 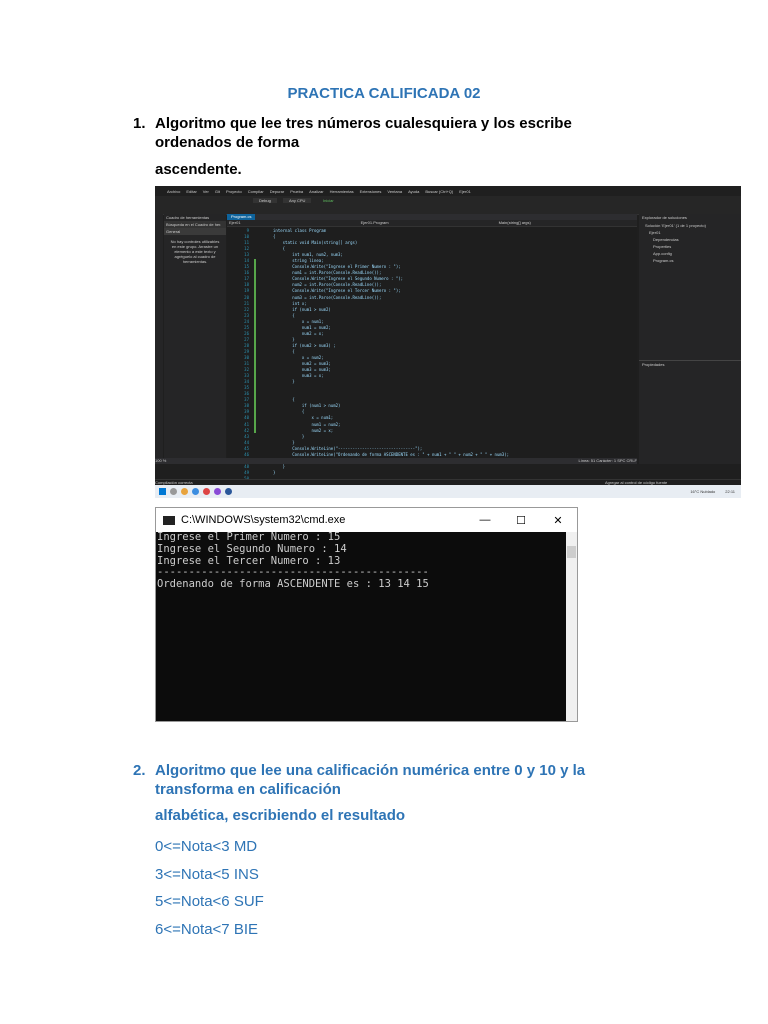 What do you see at coordinates (206, 491) in the screenshot?
I see `chrome-icon` at bounding box center [206, 491].